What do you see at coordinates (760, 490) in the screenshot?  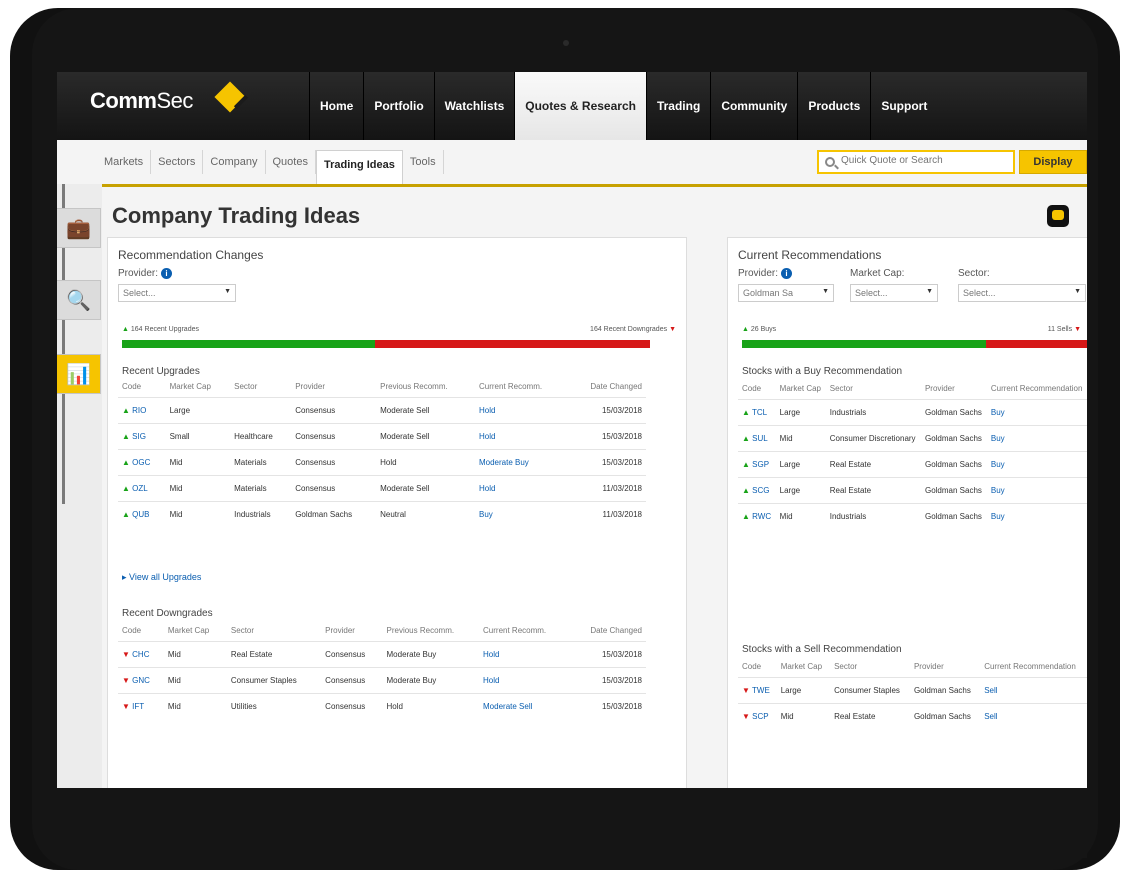 I see `stock-code: SCG` at bounding box center [760, 490].